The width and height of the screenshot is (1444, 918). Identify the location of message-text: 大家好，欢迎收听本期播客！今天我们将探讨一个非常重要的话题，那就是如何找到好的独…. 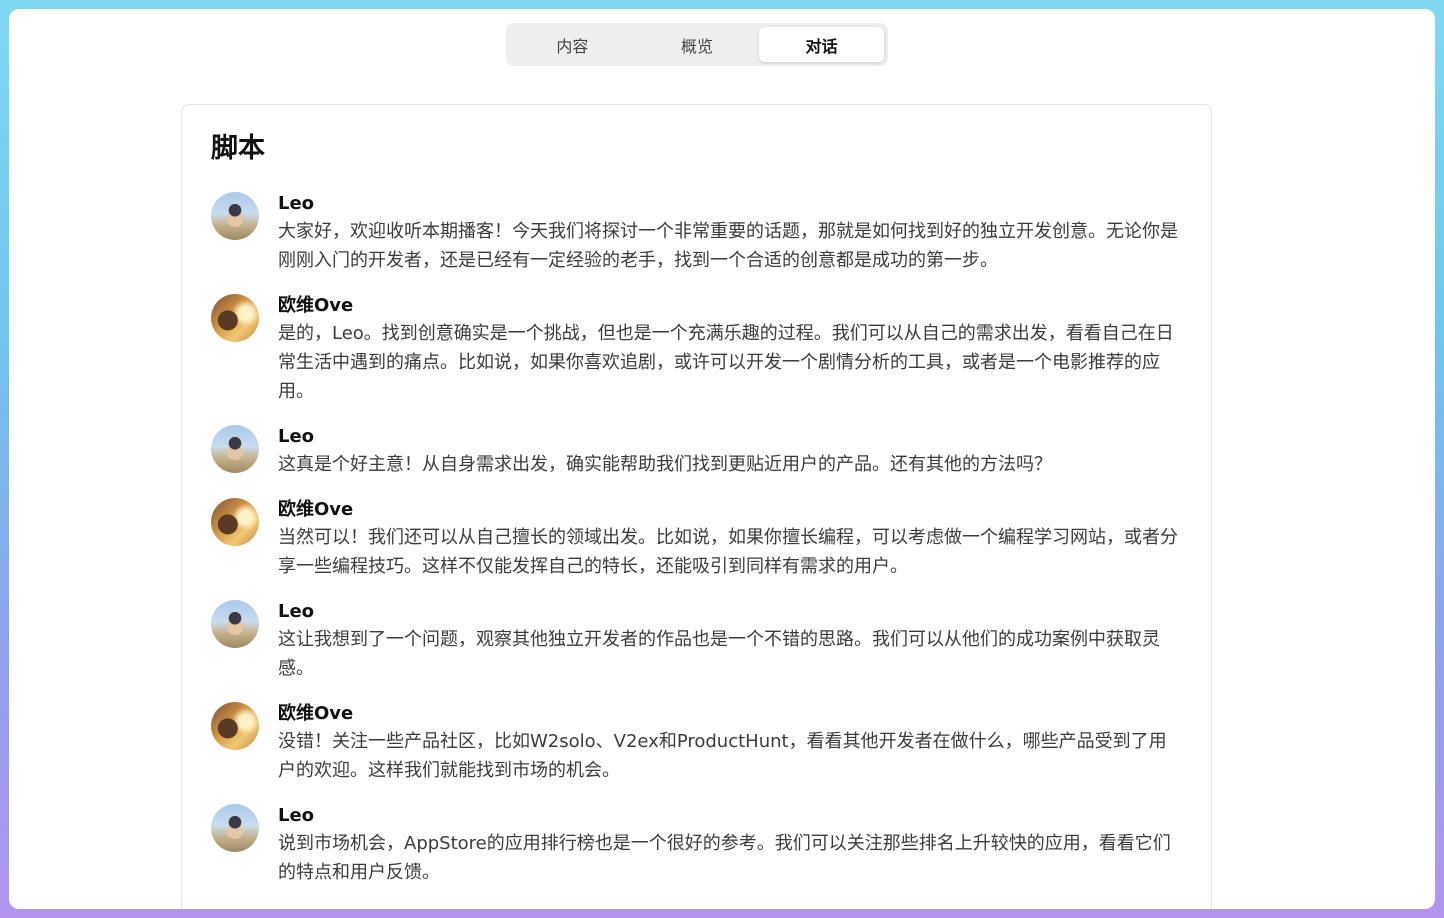
(728, 246).